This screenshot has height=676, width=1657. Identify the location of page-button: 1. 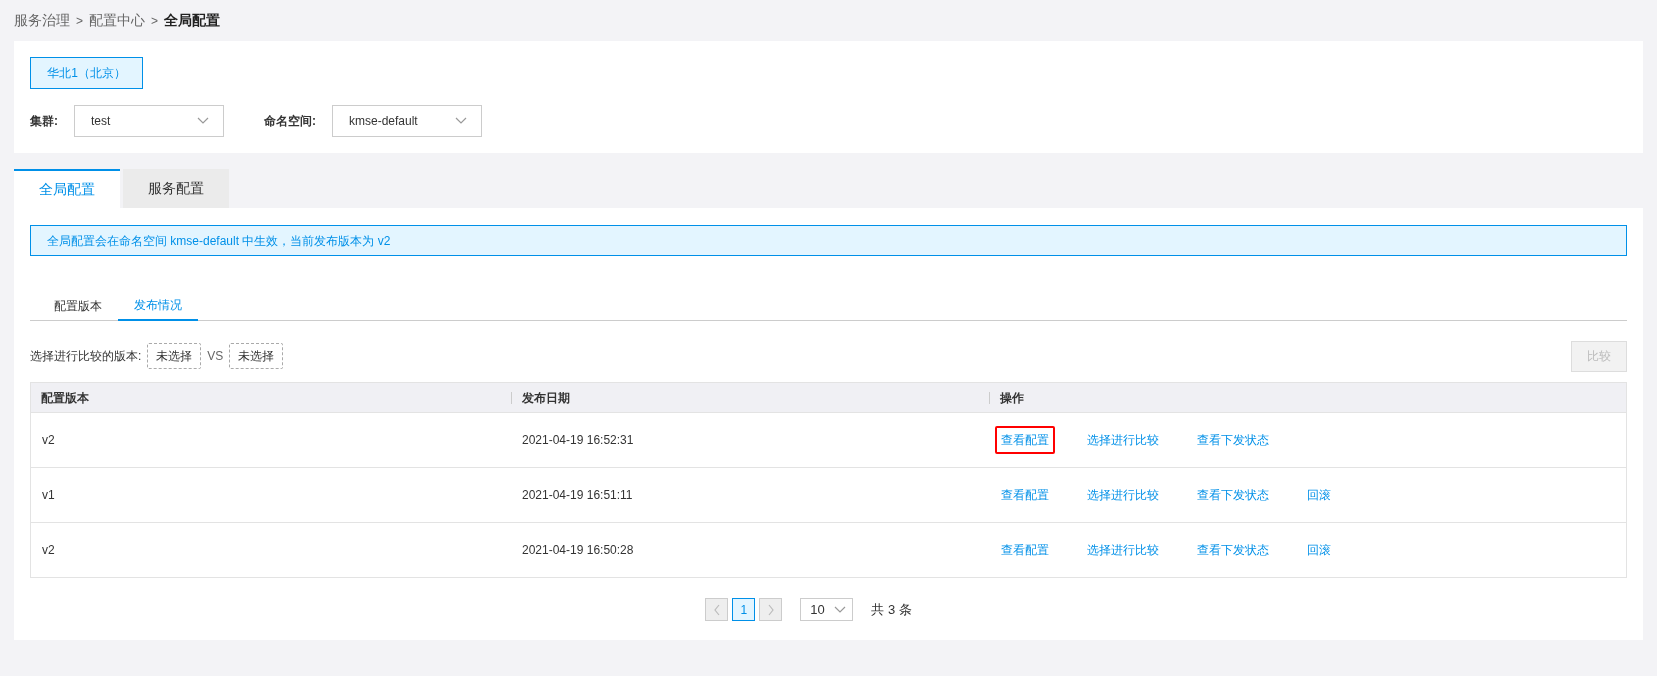
(744, 609).